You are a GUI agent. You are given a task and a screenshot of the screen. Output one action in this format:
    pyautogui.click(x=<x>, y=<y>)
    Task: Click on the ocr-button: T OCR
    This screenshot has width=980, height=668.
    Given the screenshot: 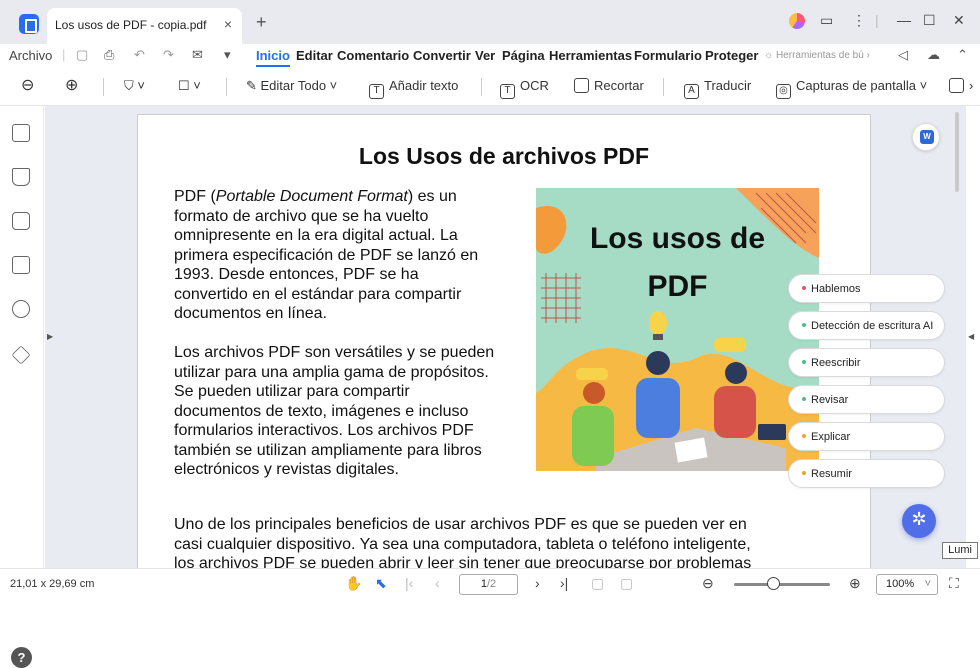 What is the action you would take?
    pyautogui.click(x=524, y=88)
    